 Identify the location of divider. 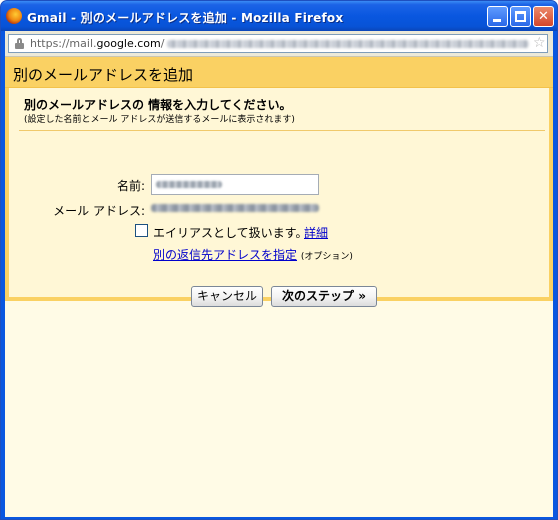
(282, 130).